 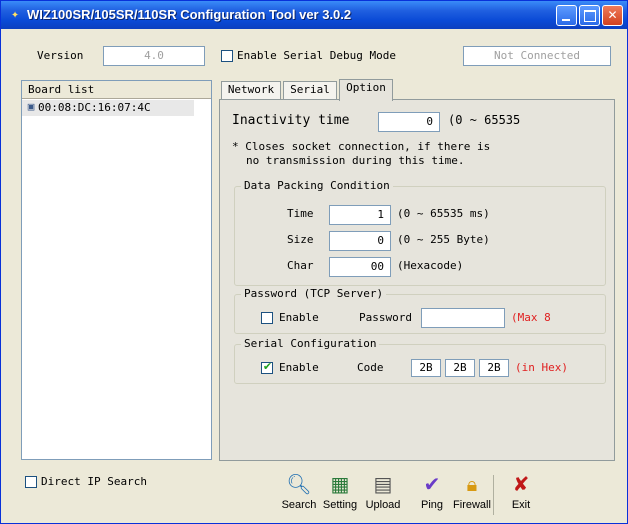 What do you see at coordinates (299, 484) in the screenshot?
I see `search-magnifier-icon: 🔍︎` at bounding box center [299, 484].